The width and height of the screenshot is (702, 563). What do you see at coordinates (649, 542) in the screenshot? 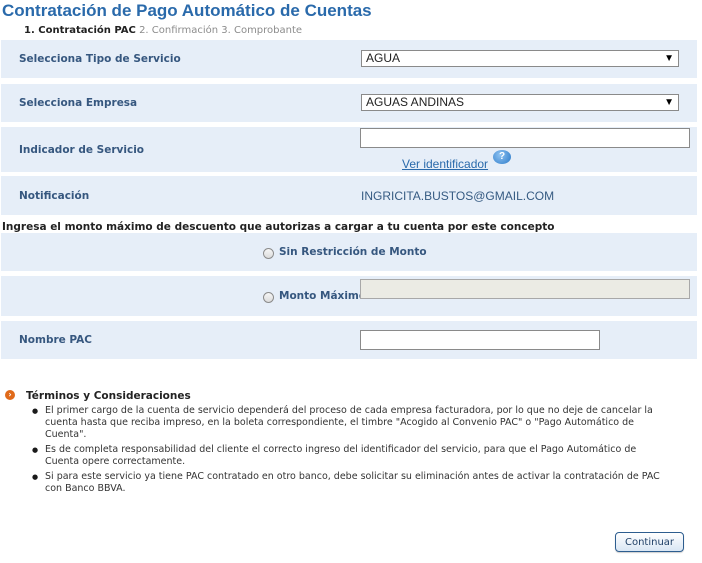
I see `continue-button: Continuar` at bounding box center [649, 542].